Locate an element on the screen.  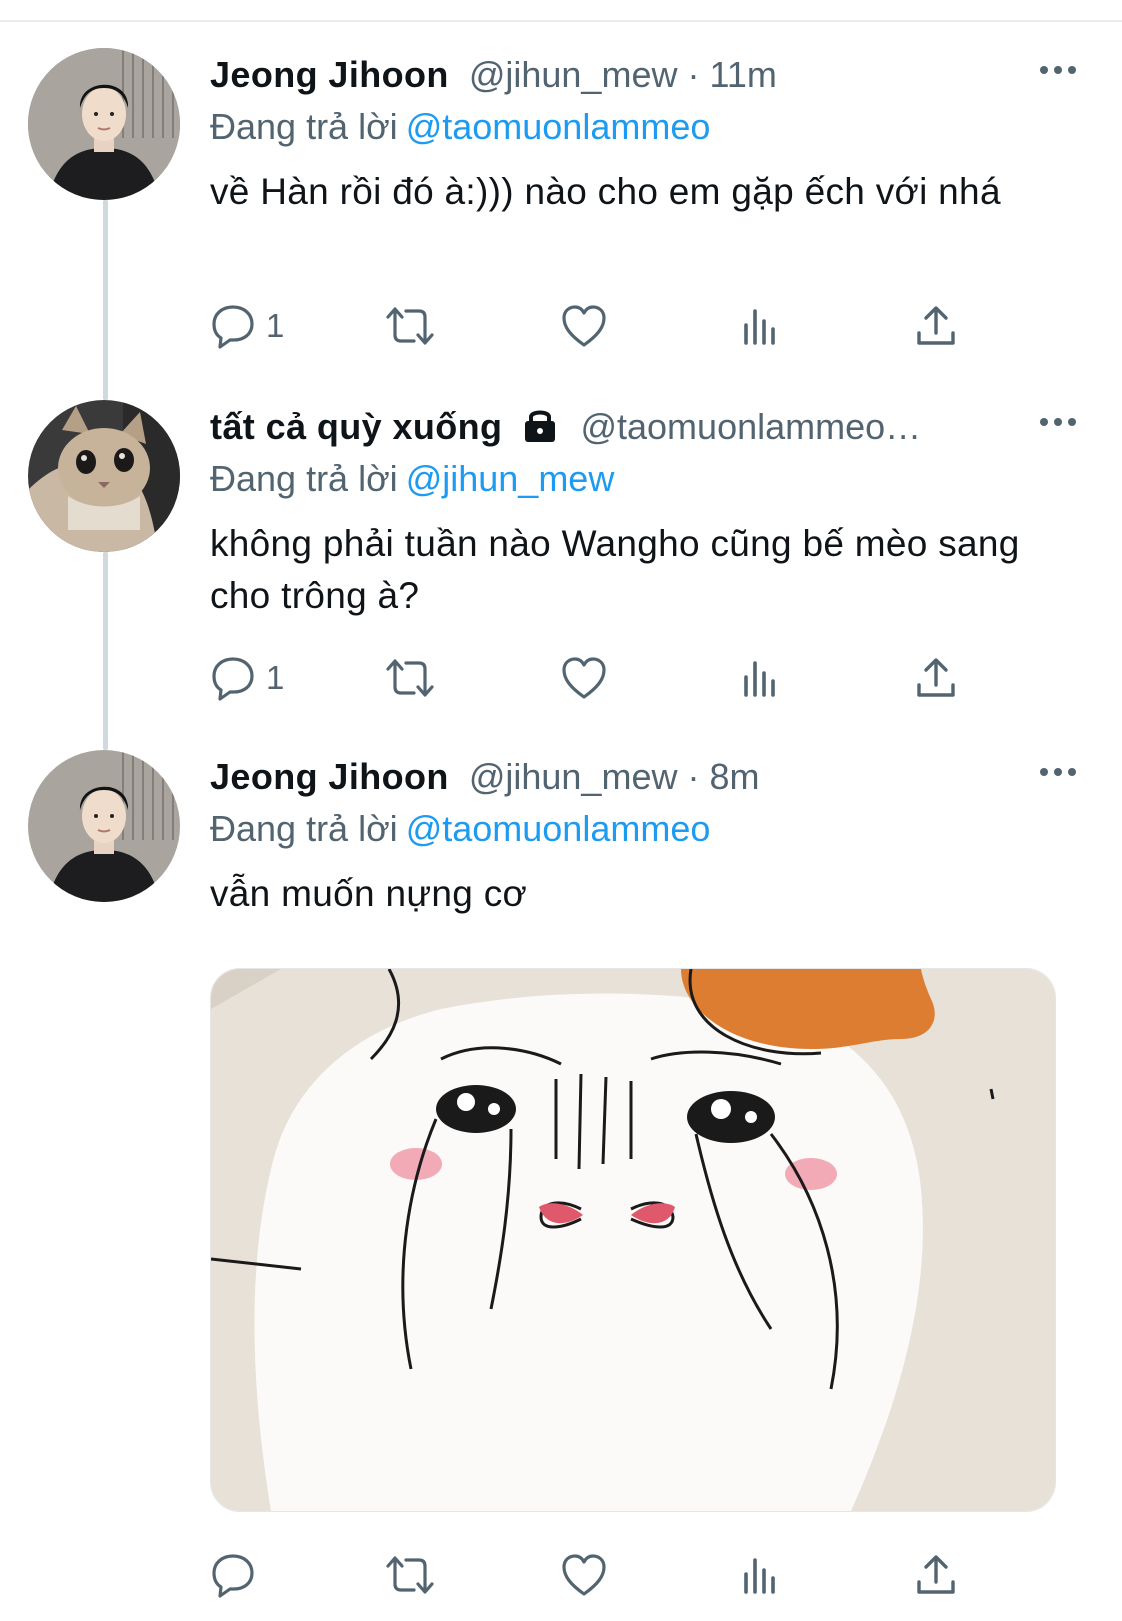
tweet-text: vẫn muốn nựng cơ is located at coordinates (369, 893).